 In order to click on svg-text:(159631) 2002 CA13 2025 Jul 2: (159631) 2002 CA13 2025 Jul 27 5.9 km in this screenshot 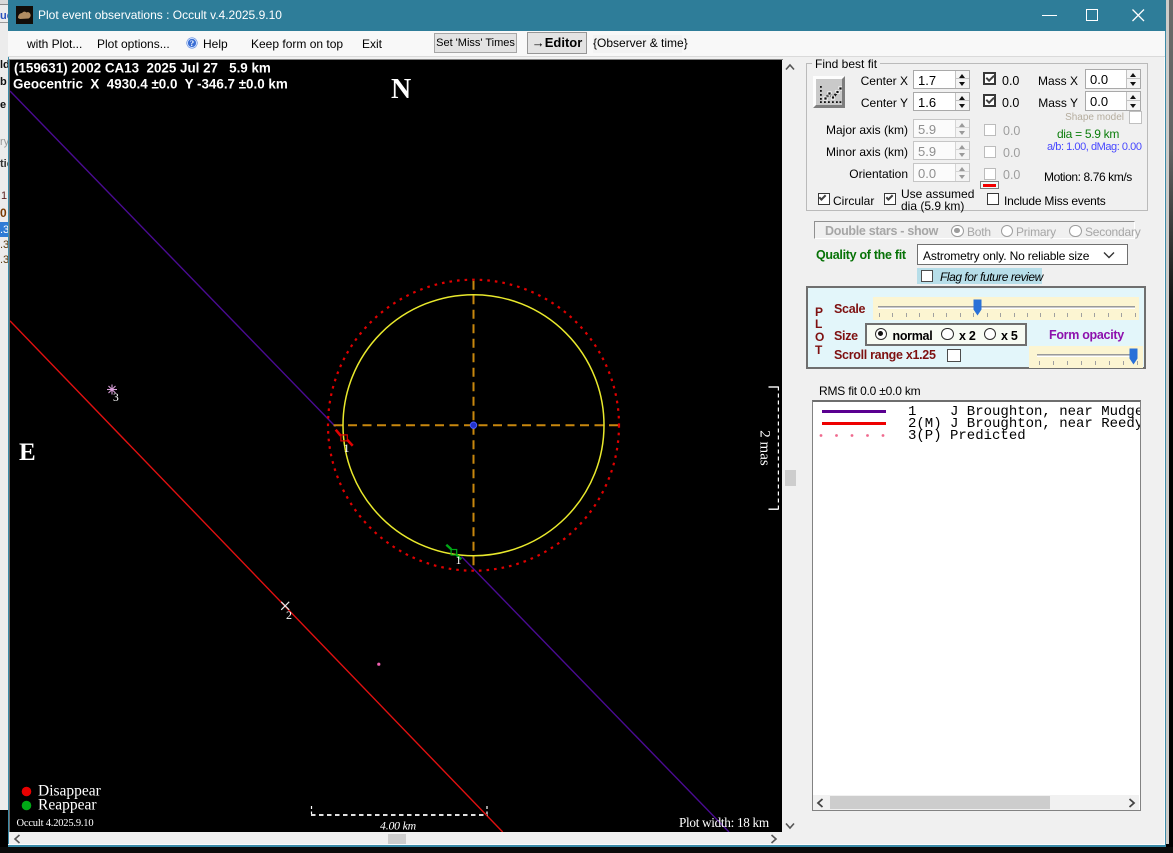, I will do `click(142, 68)`.